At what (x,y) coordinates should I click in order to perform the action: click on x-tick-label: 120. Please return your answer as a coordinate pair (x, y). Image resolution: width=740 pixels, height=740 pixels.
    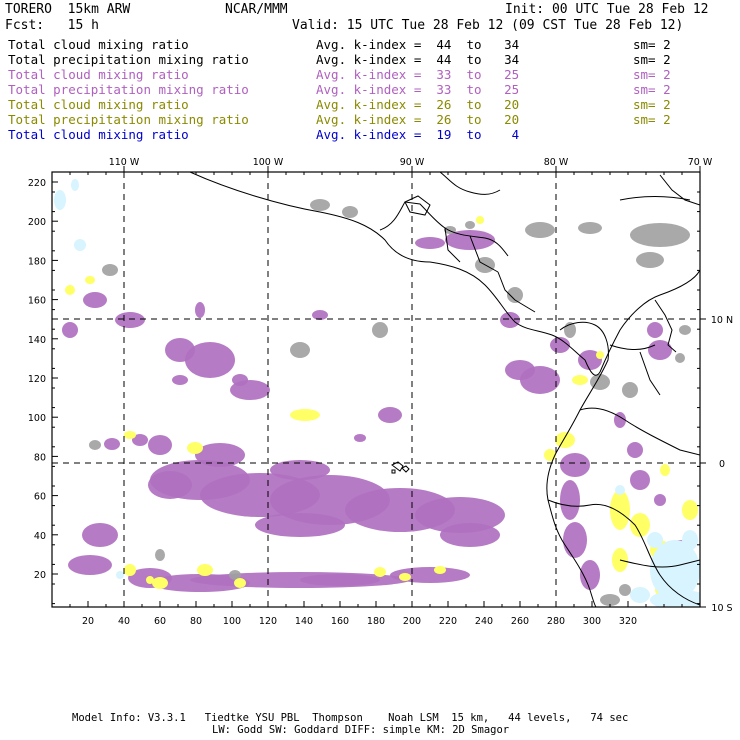
    Looking at the image, I should click on (268, 621).